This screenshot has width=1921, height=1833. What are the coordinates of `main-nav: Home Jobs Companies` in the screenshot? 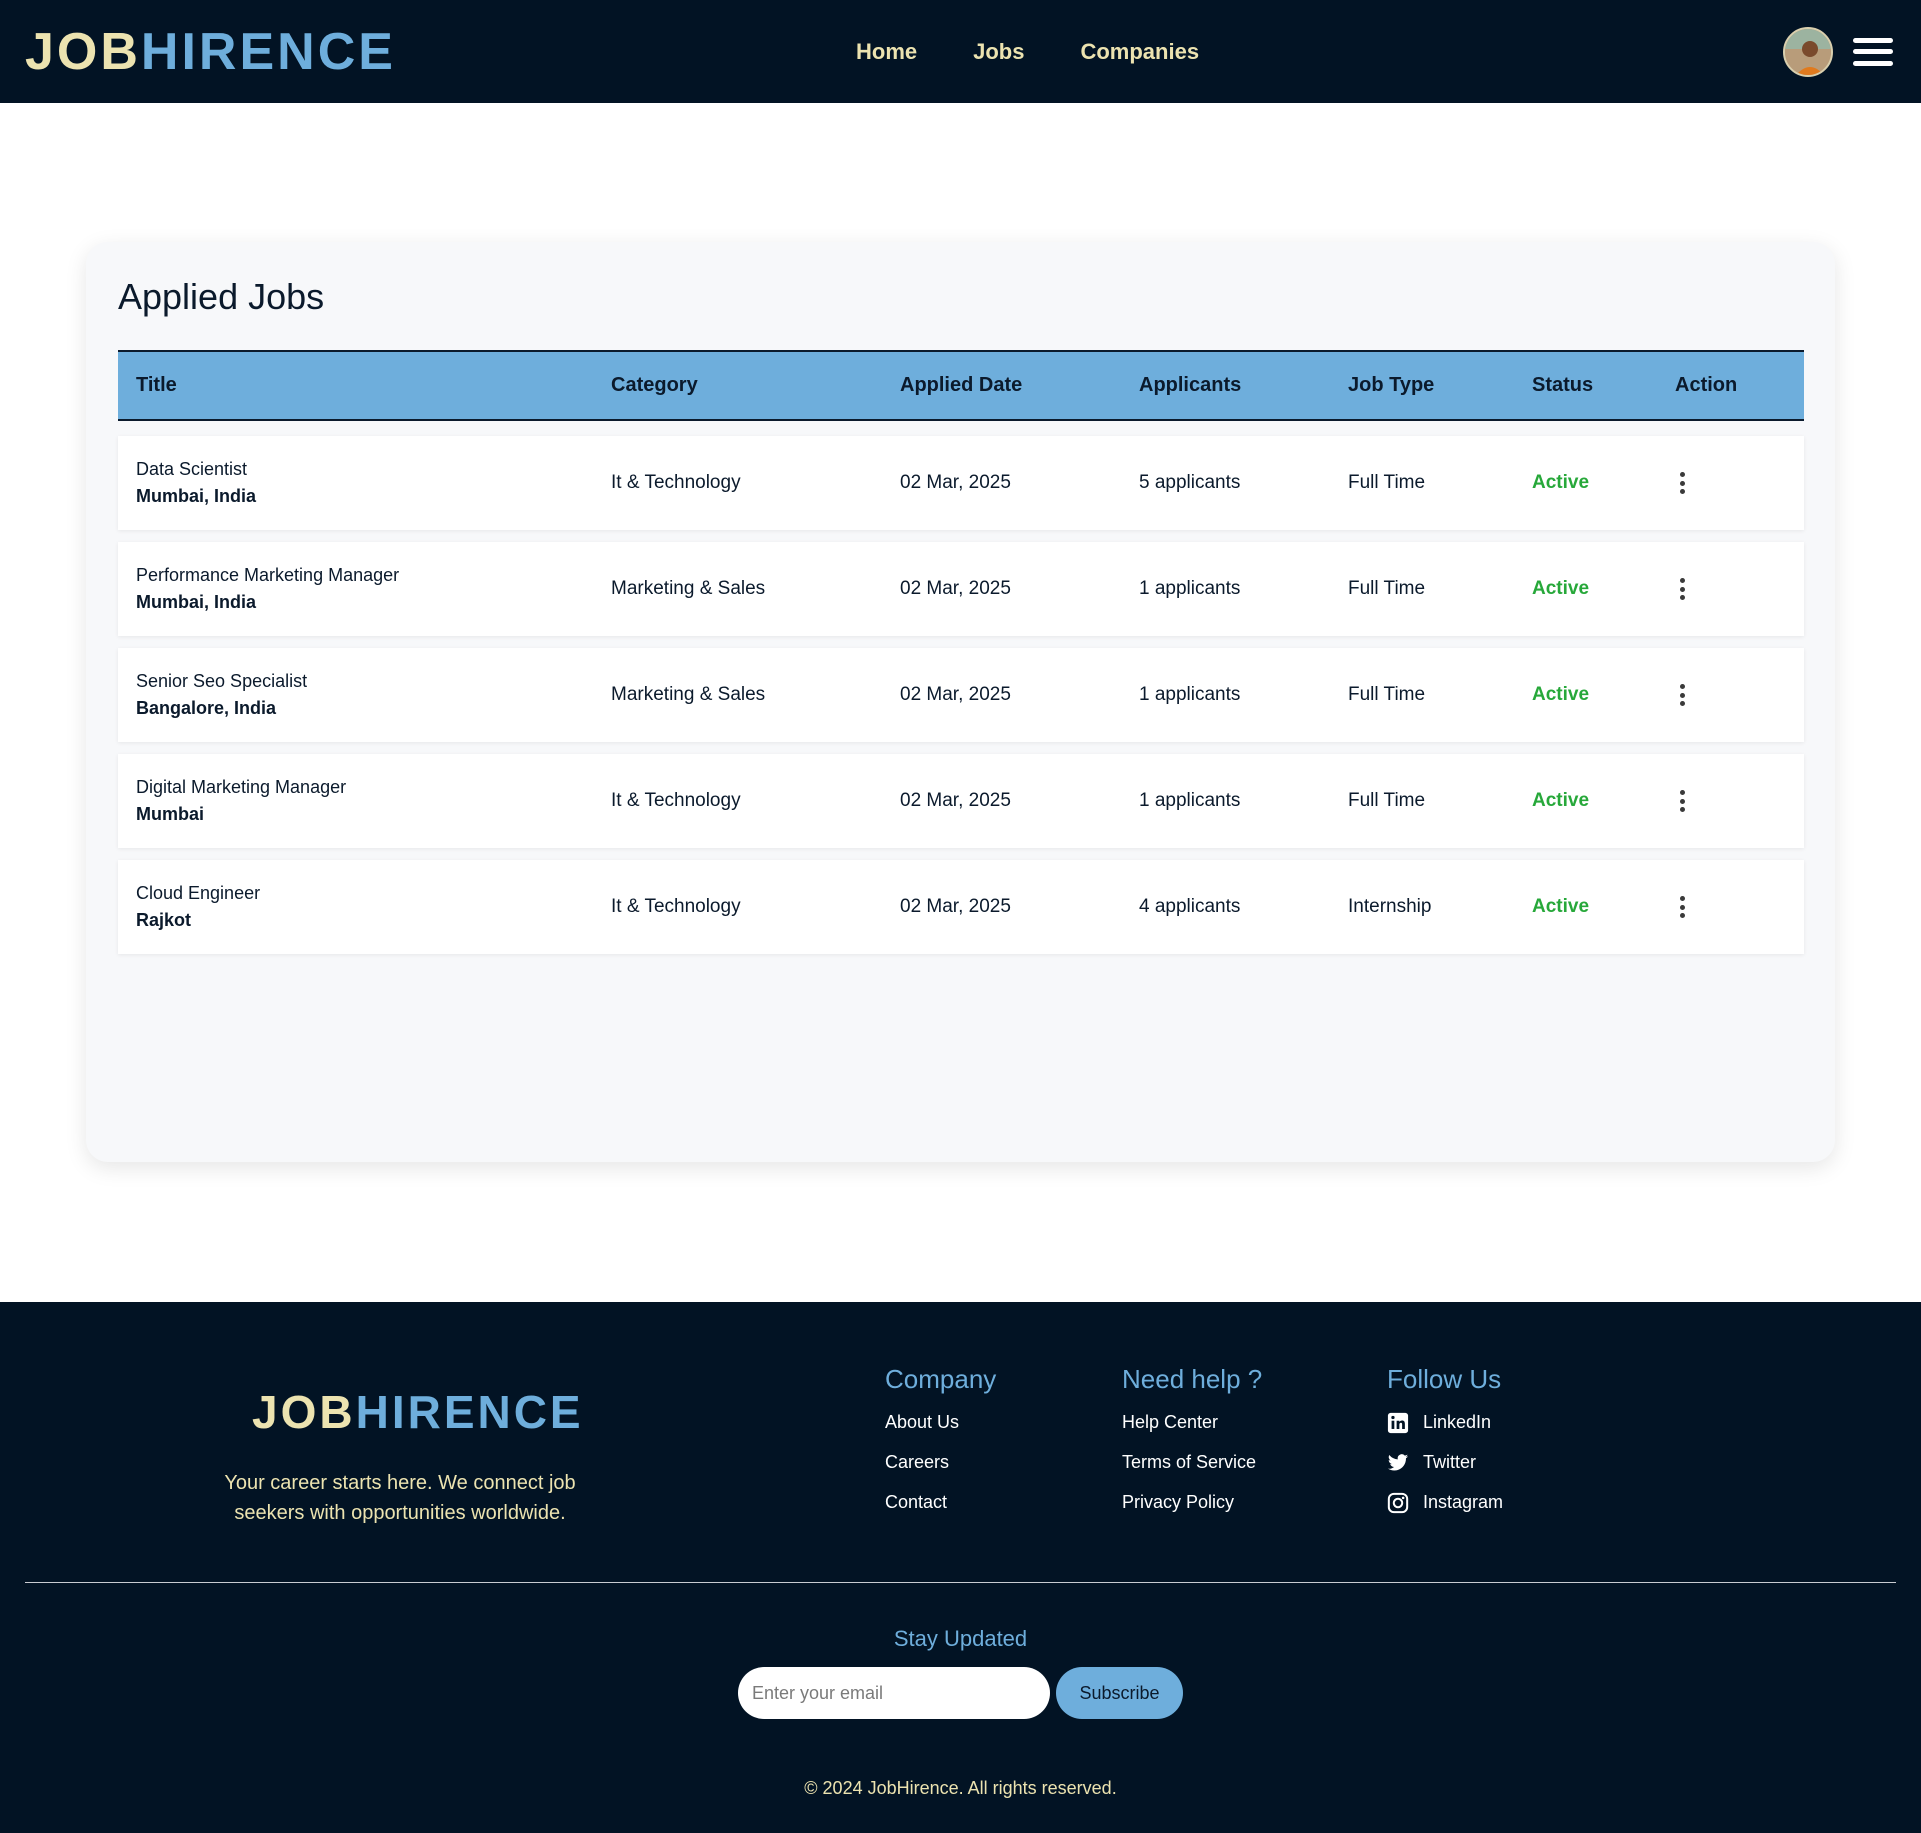 It's located at (1027, 51).